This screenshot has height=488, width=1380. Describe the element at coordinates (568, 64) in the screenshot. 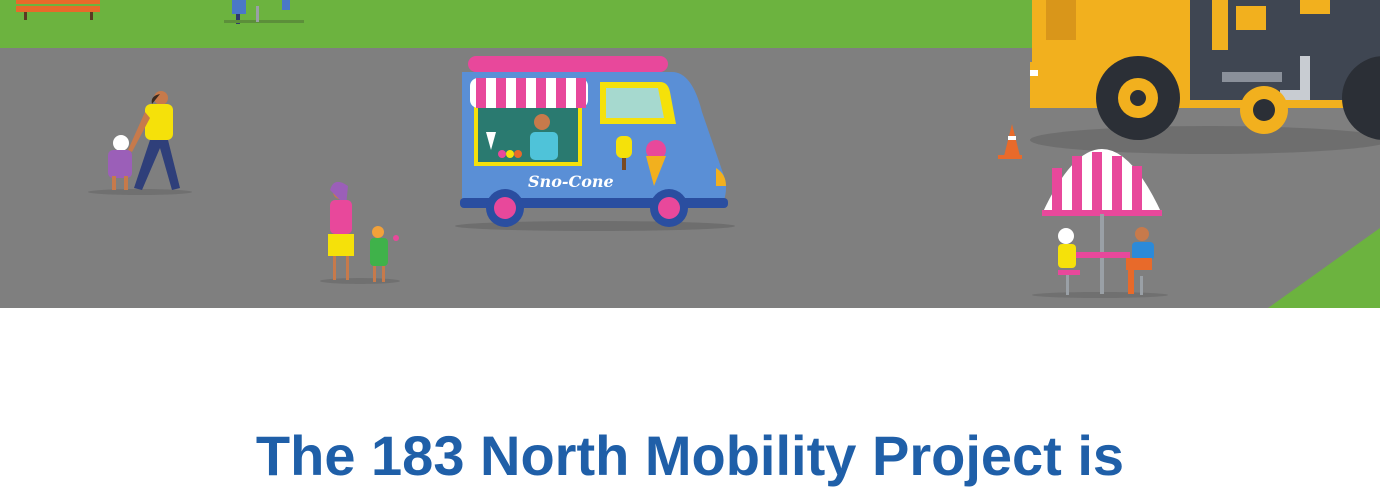

I see `truck-roof` at that location.